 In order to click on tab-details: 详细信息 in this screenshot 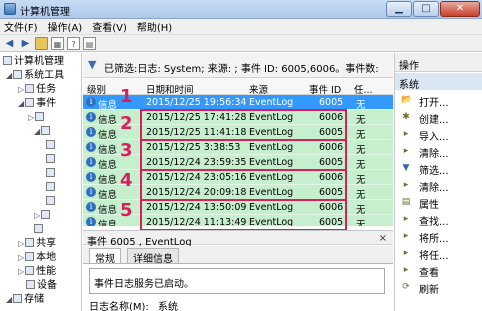, I will do `click(153, 256)`.